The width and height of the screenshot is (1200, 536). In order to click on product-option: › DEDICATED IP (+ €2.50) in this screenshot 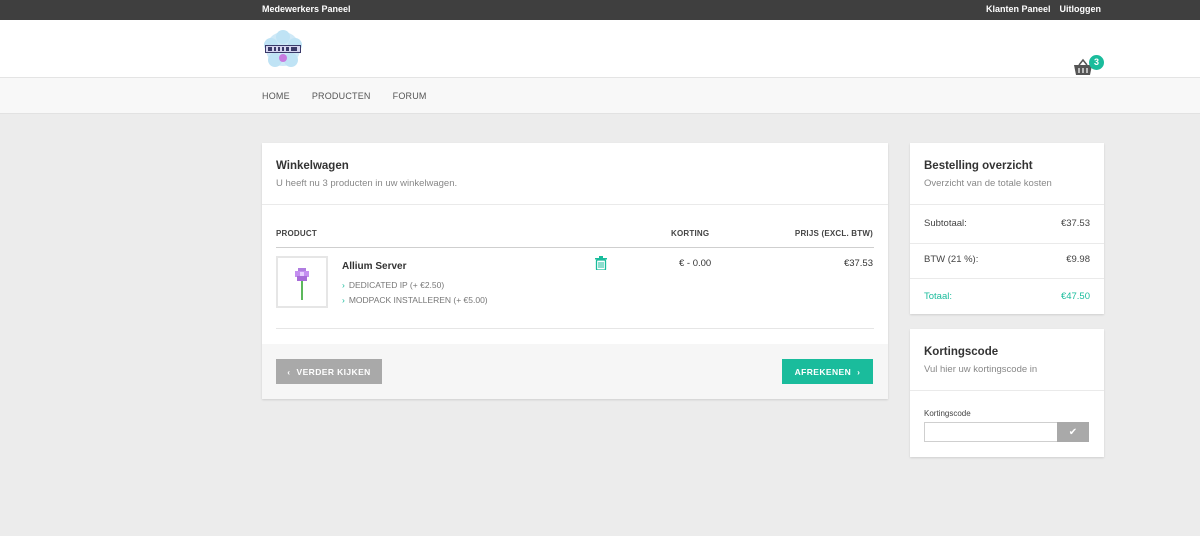, I will do `click(393, 285)`.